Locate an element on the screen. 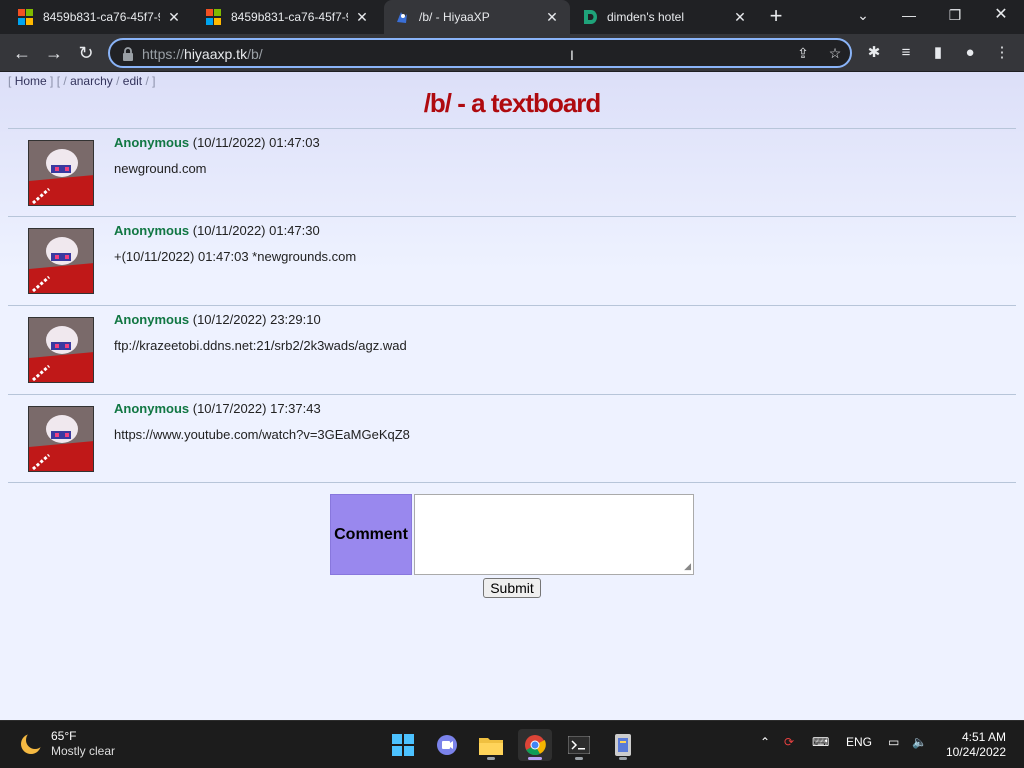 This screenshot has width=1024, height=768. terminal-button is located at coordinates (579, 745).